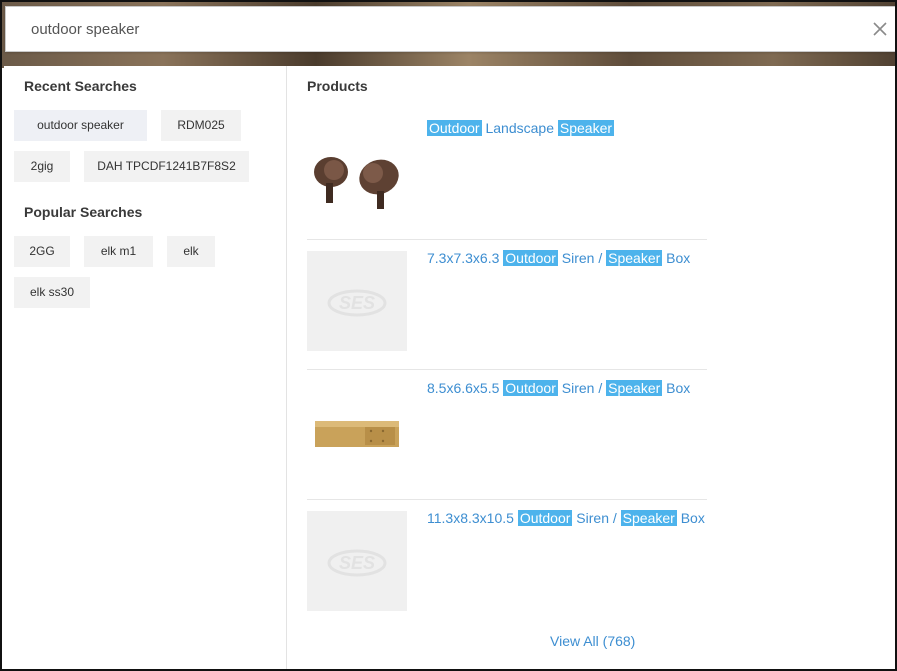 This screenshot has height=671, width=897. What do you see at coordinates (592, 641) in the screenshot?
I see `view-all-link: View All (768)` at bounding box center [592, 641].